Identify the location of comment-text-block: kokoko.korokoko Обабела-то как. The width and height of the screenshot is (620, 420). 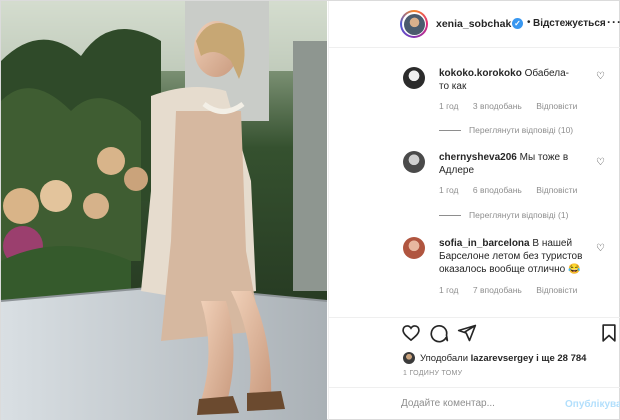
(509, 80).